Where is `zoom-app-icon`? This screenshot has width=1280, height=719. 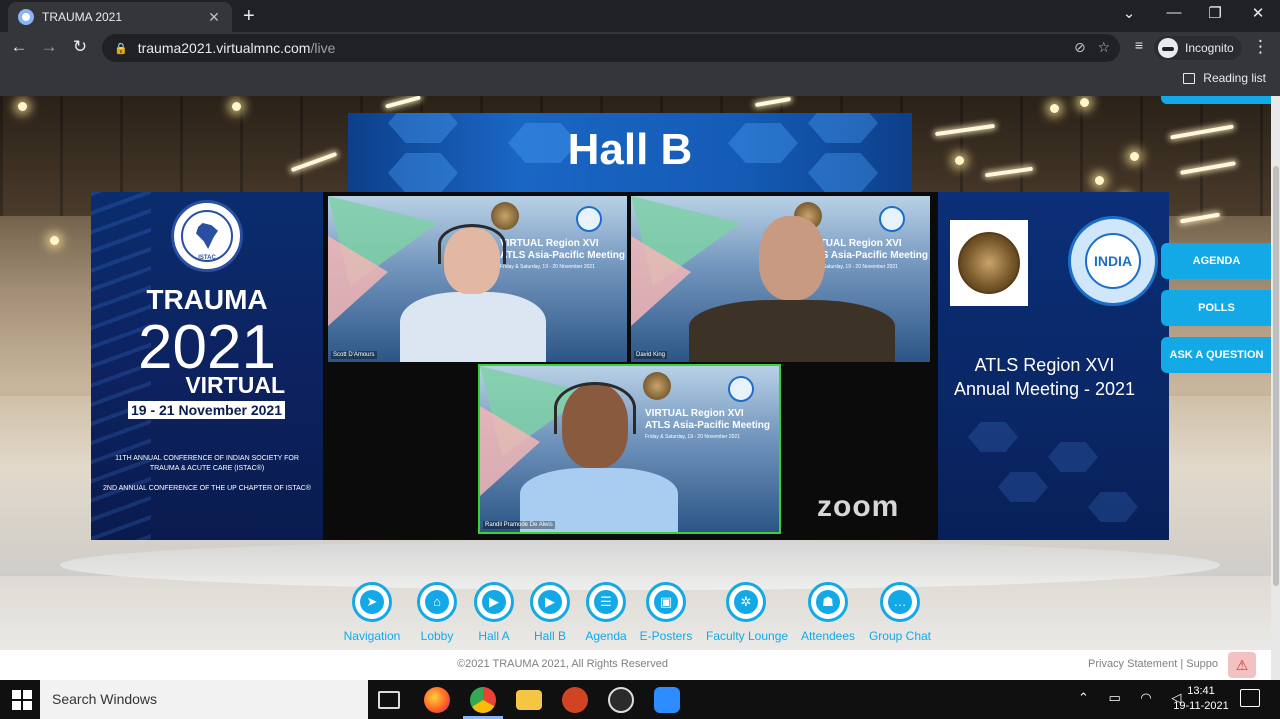
zoom-app-icon is located at coordinates (667, 700).